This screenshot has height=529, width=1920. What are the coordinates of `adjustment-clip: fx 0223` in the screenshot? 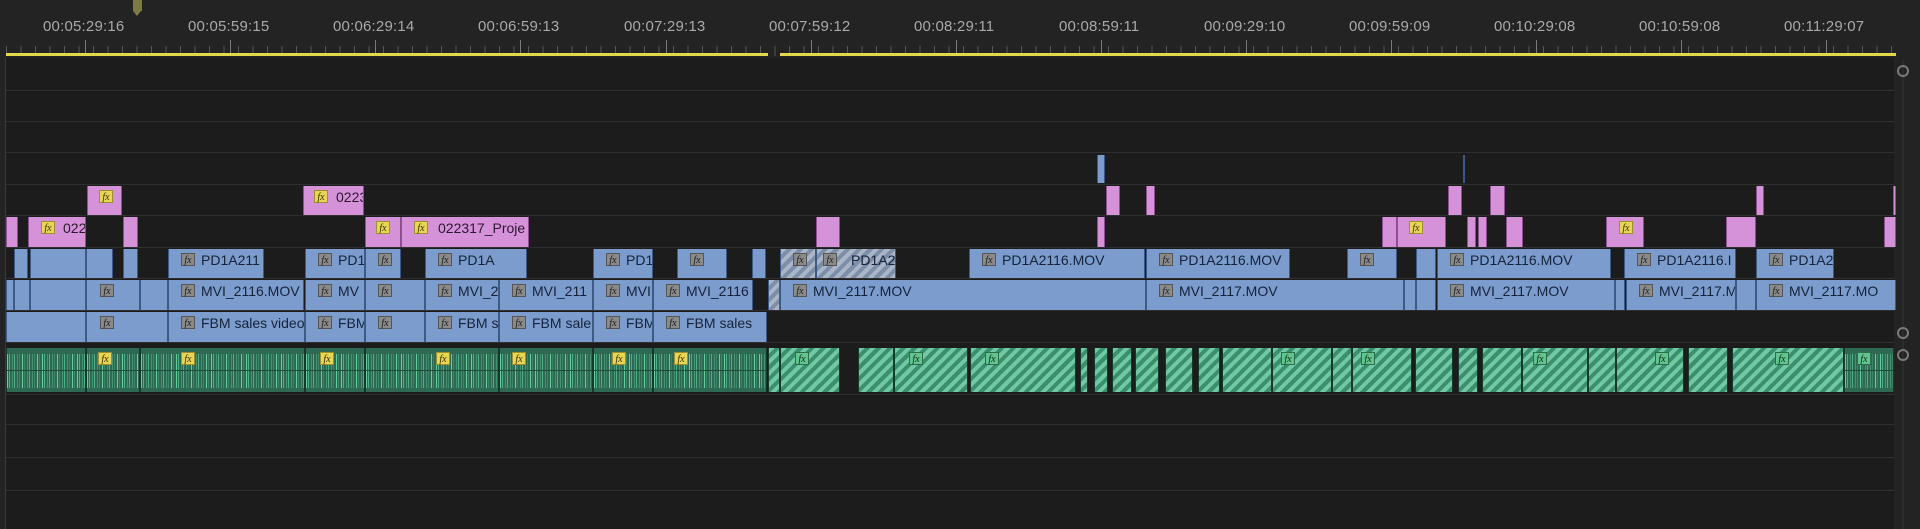 It's located at (333, 200).